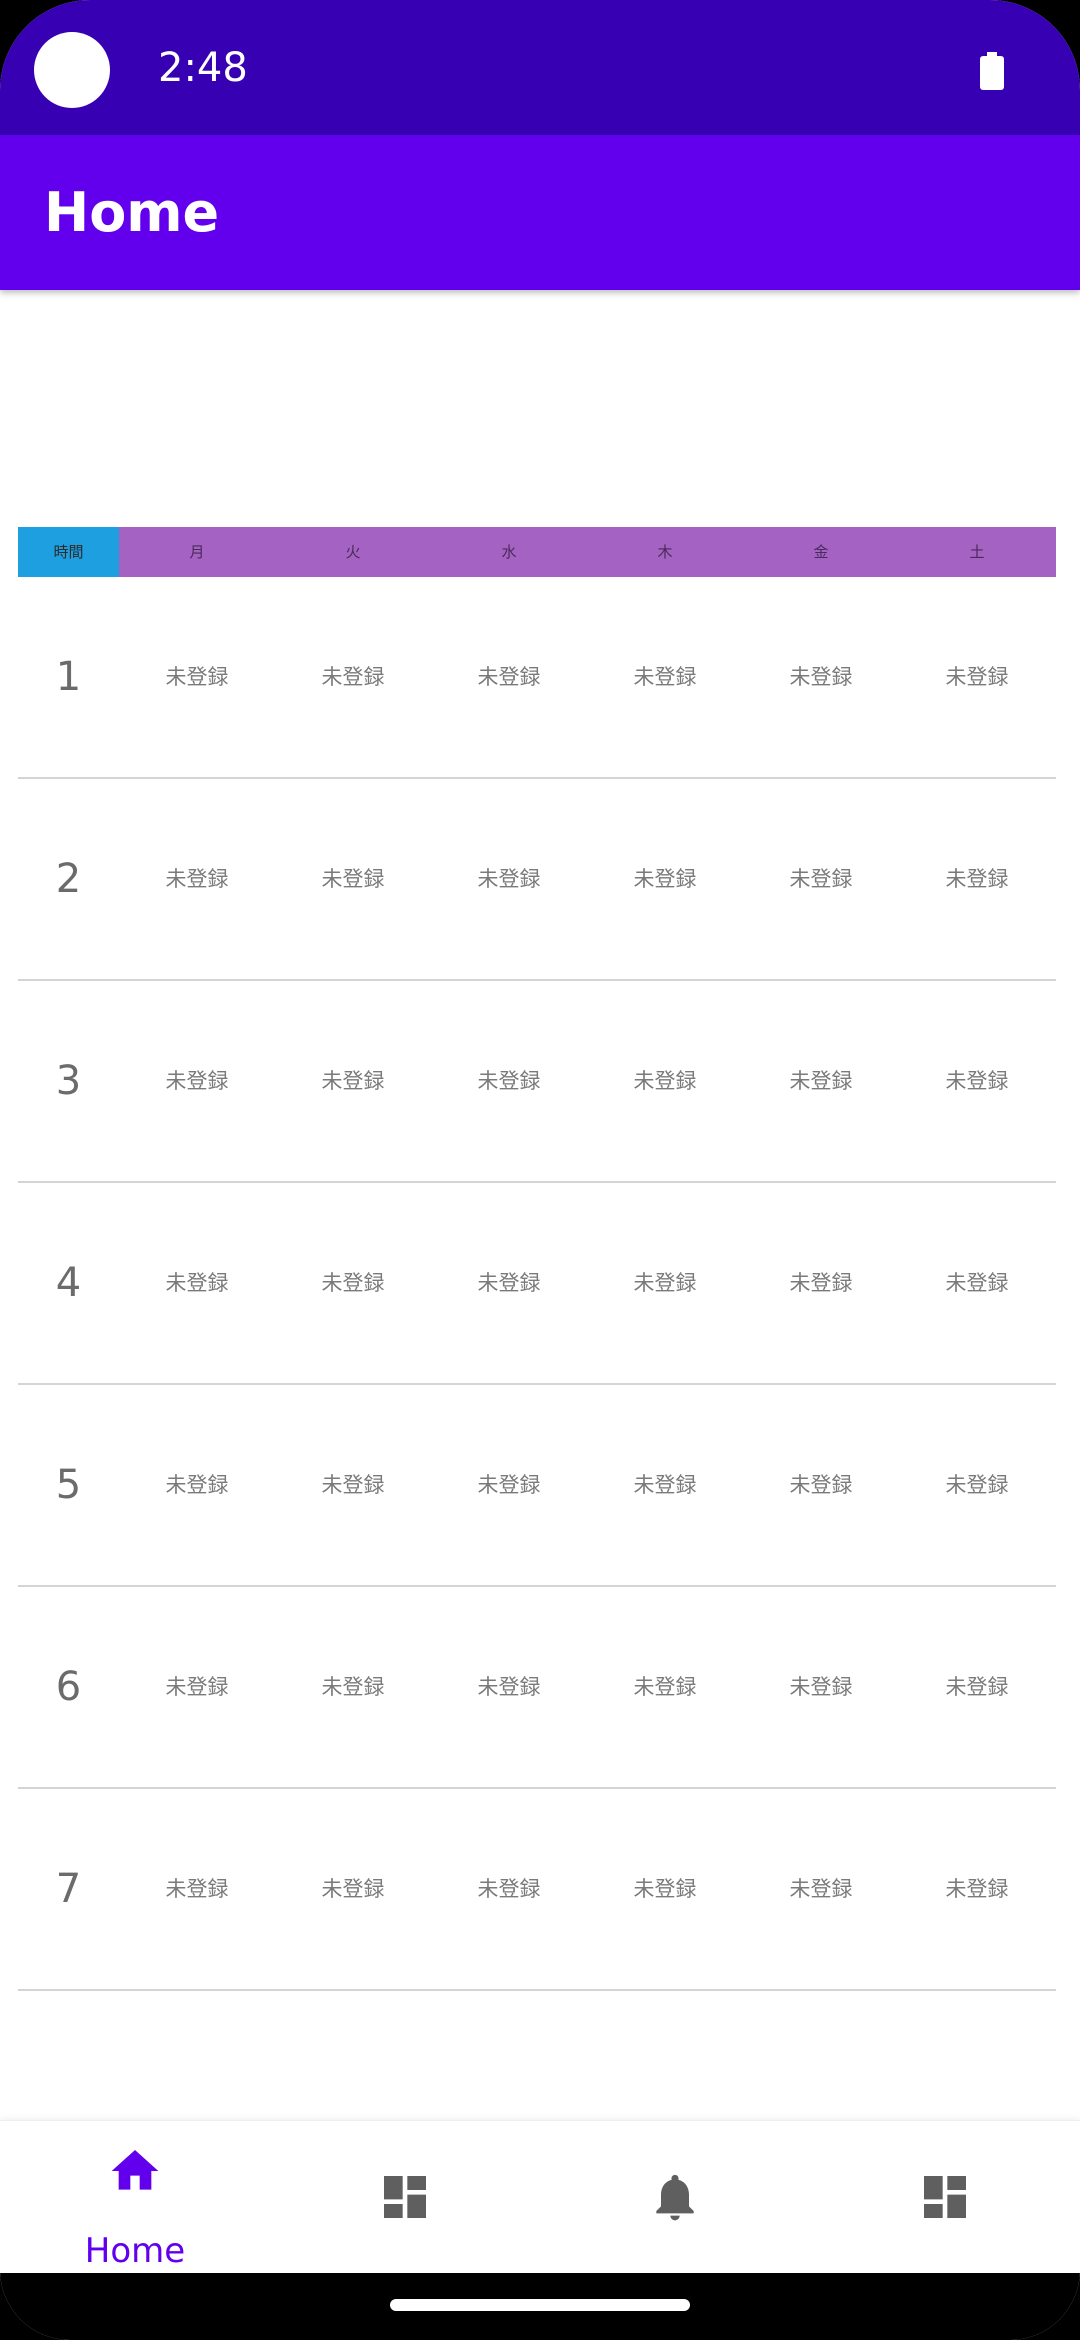 Image resolution: width=1080 pixels, height=2340 pixels. I want to click on table-row: 5 未登録 未登録 未登録 未登録 未登録 未登録, so click(537, 1486).